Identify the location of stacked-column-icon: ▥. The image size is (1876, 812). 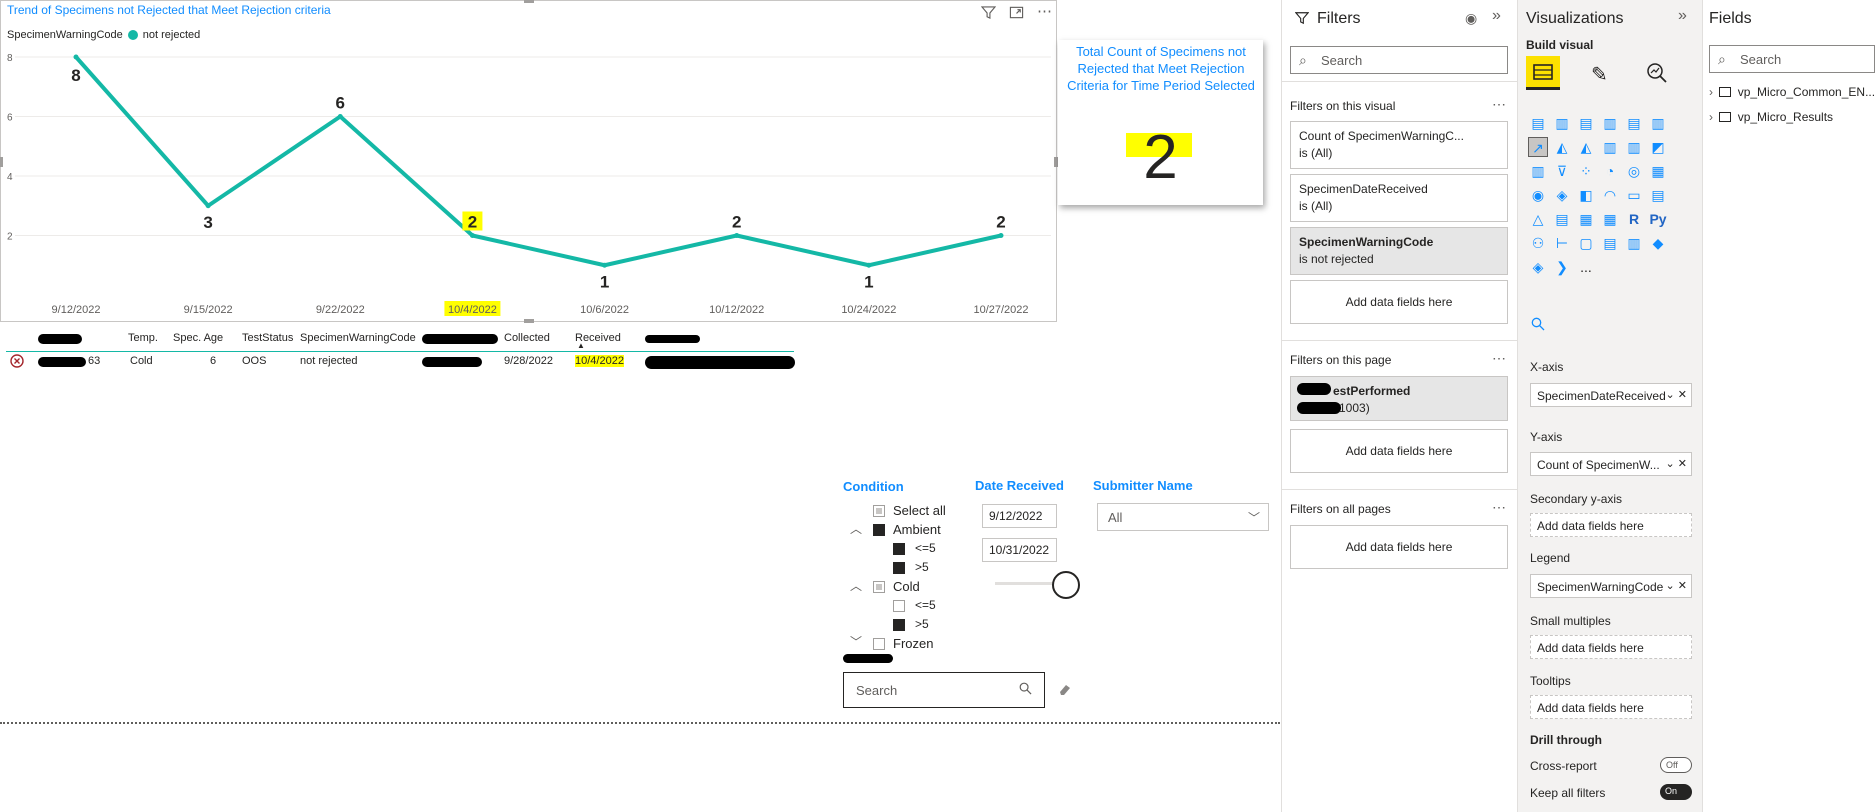
(1562, 123).